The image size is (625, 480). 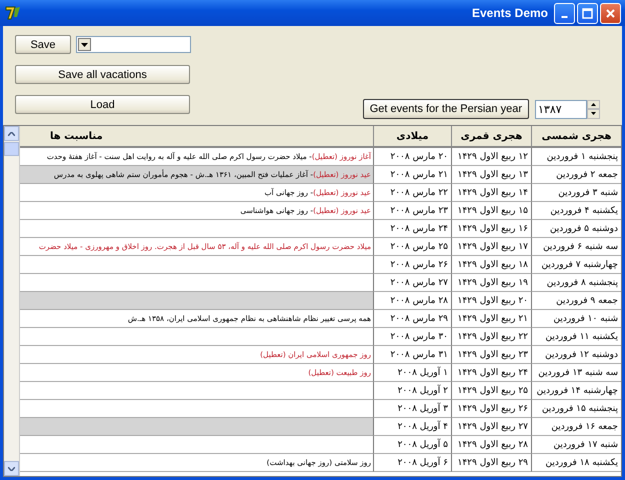 I want to click on table-cell: ۲۹ مارس ۲۰۰۸, so click(x=412, y=319).